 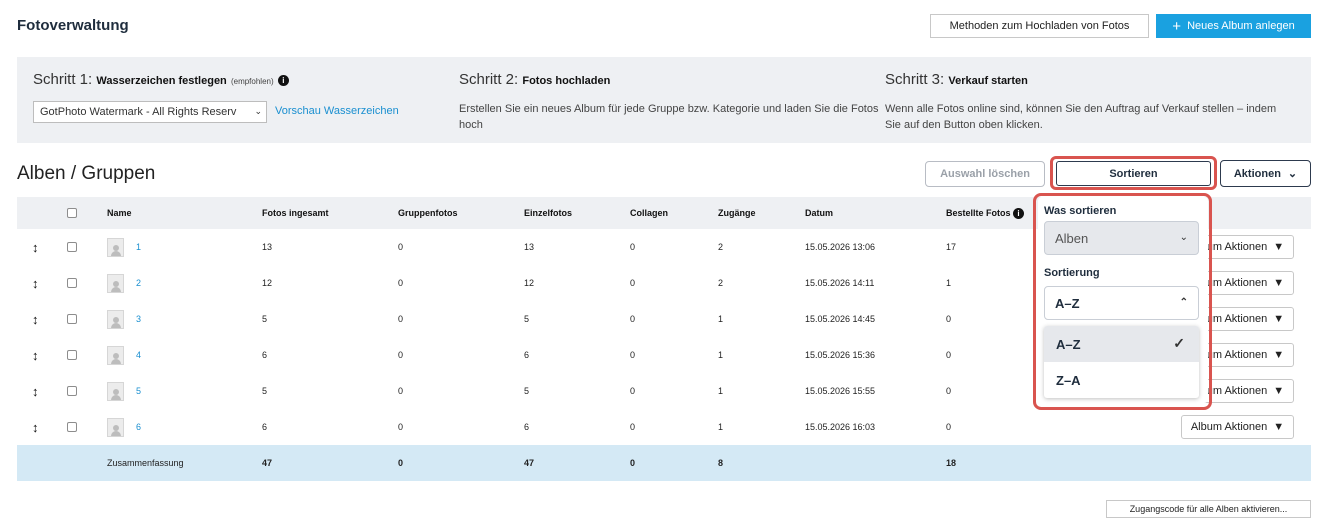 What do you see at coordinates (1121, 303) in the screenshot?
I see `sort-order-select: A–Z ⌃` at bounding box center [1121, 303].